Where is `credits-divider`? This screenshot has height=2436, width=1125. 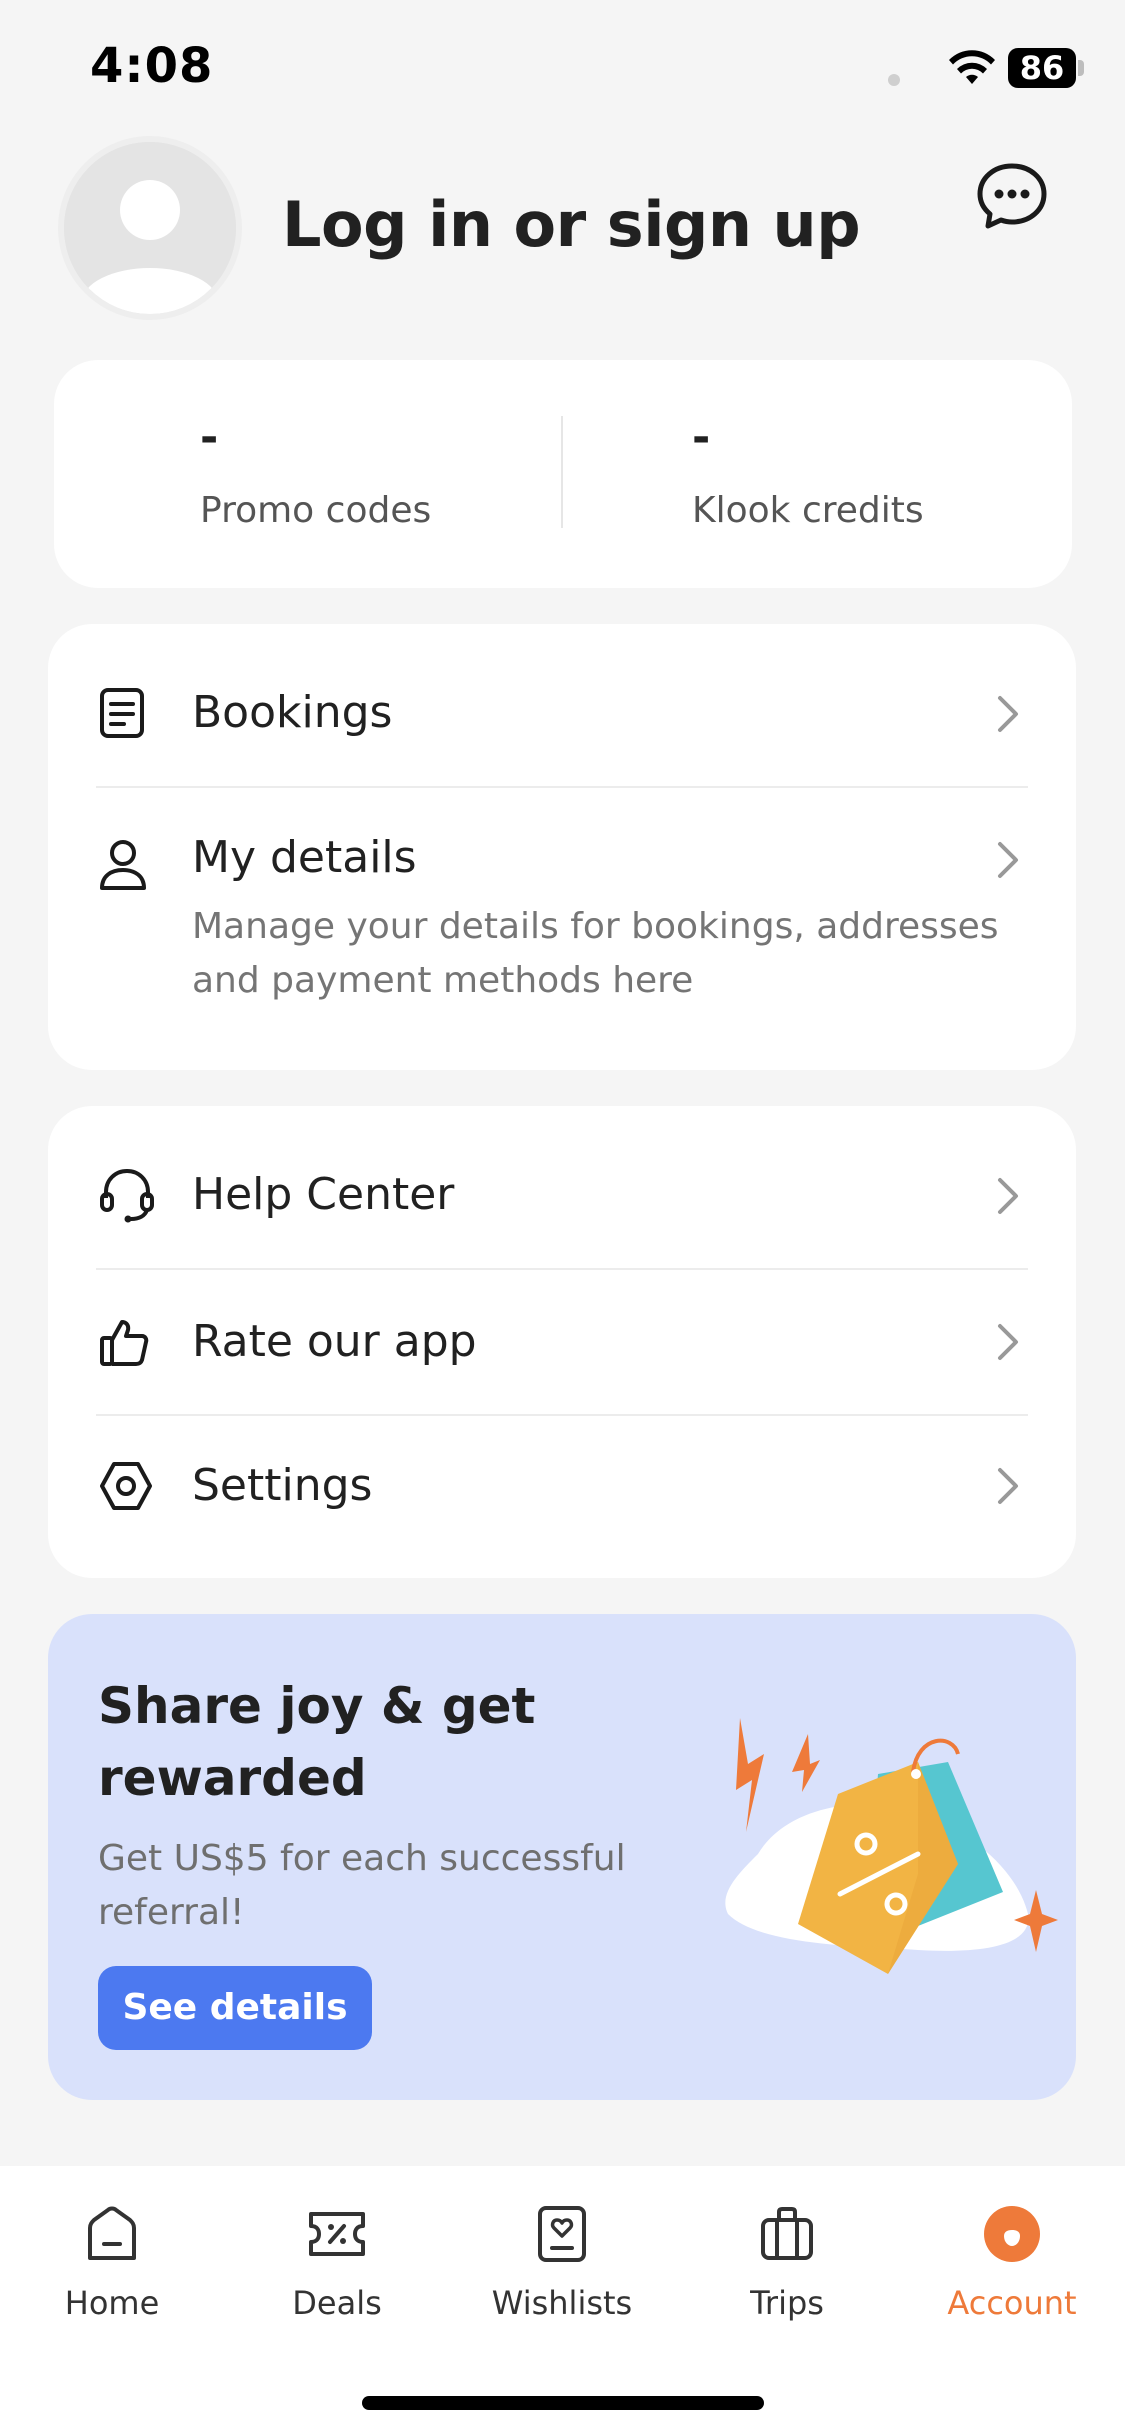
credits-divider is located at coordinates (562, 472).